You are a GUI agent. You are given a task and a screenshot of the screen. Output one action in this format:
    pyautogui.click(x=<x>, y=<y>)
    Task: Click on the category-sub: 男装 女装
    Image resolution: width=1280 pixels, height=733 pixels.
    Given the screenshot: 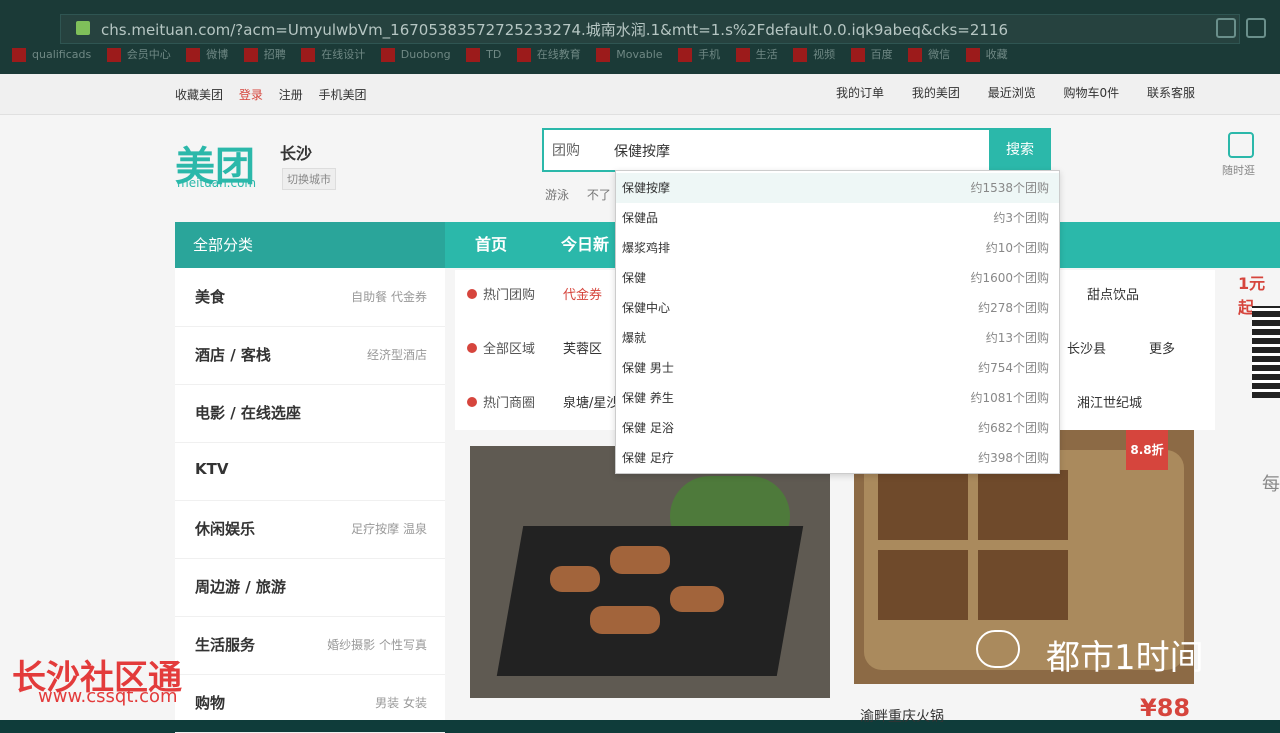 What is the action you would take?
    pyautogui.click(x=401, y=702)
    